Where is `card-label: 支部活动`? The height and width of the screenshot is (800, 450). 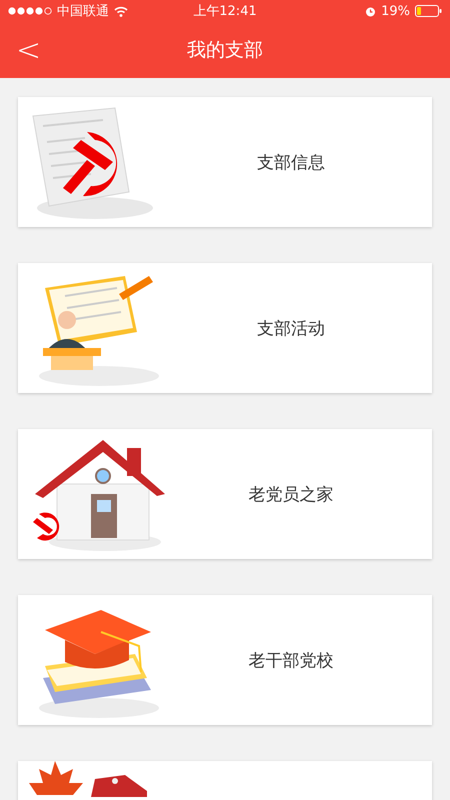 card-label: 支部活动 is located at coordinates (291, 329).